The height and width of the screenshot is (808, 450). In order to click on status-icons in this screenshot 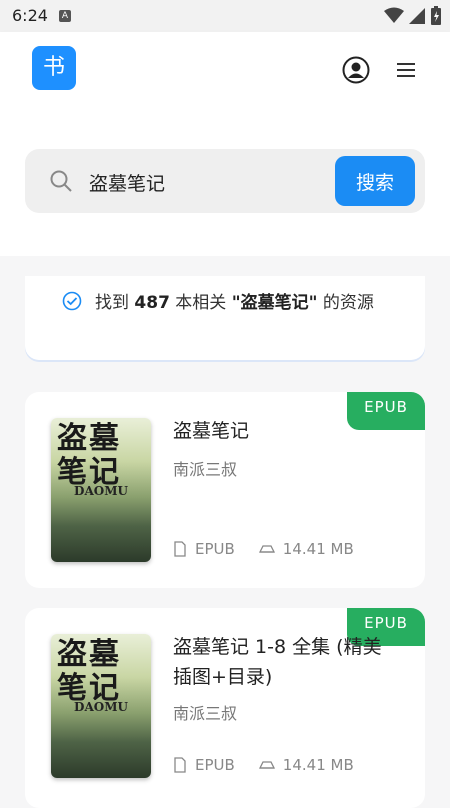, I will do `click(413, 16)`.